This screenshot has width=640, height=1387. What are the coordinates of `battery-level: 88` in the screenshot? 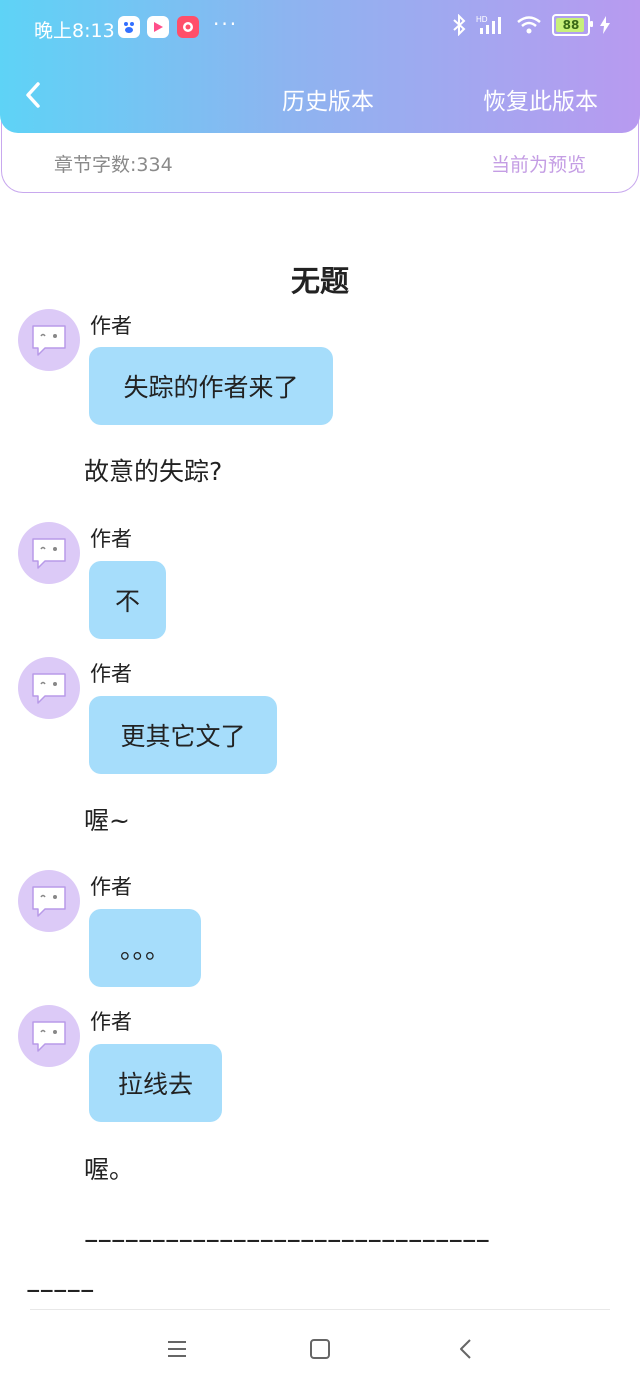 It's located at (571, 25).